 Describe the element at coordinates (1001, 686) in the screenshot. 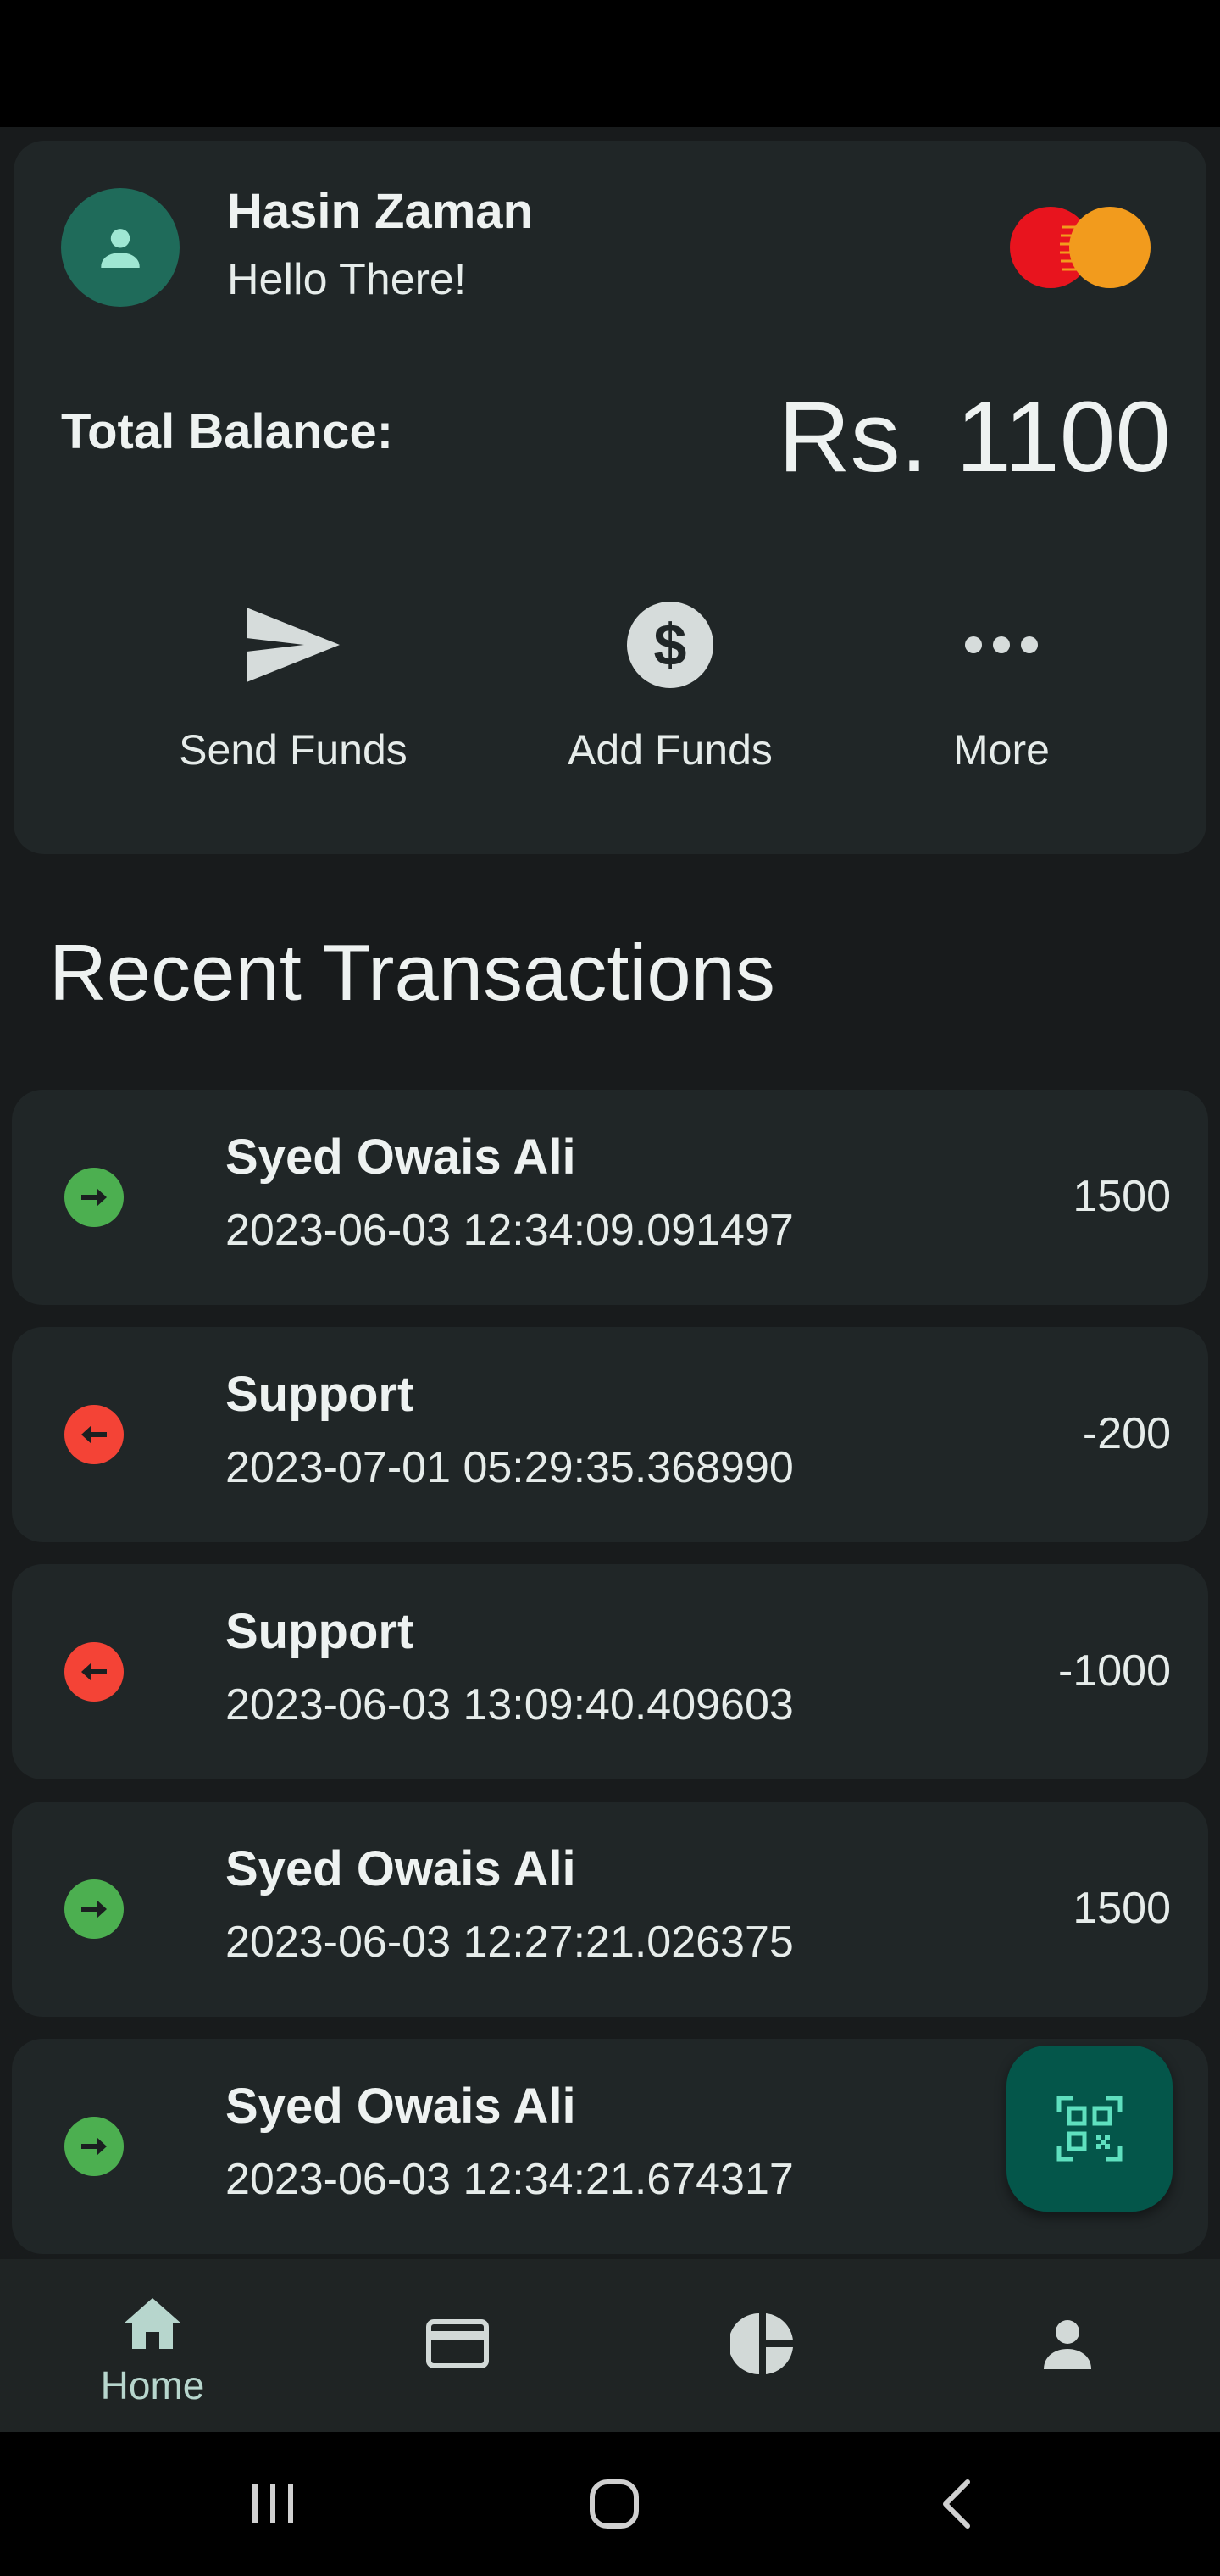

I see `more-button: More` at that location.